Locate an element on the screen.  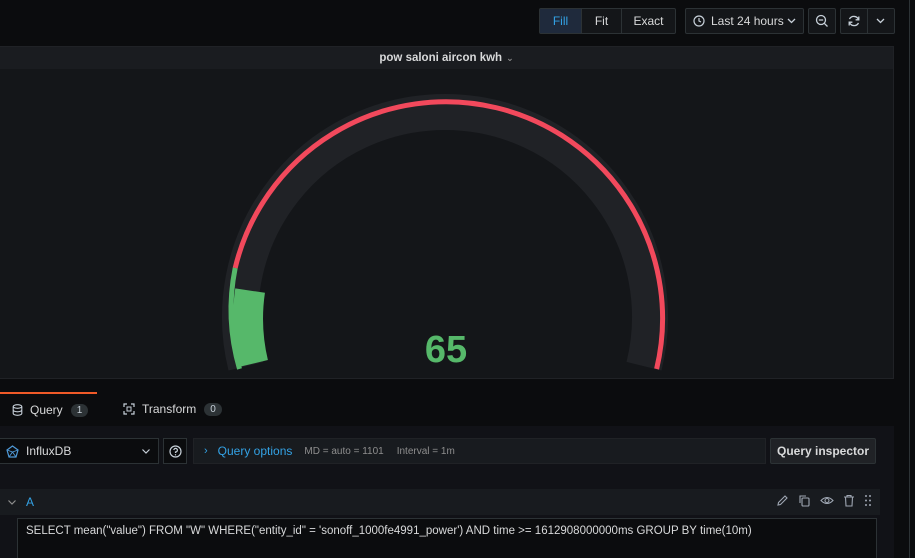
transform-icon is located at coordinates (129, 409).